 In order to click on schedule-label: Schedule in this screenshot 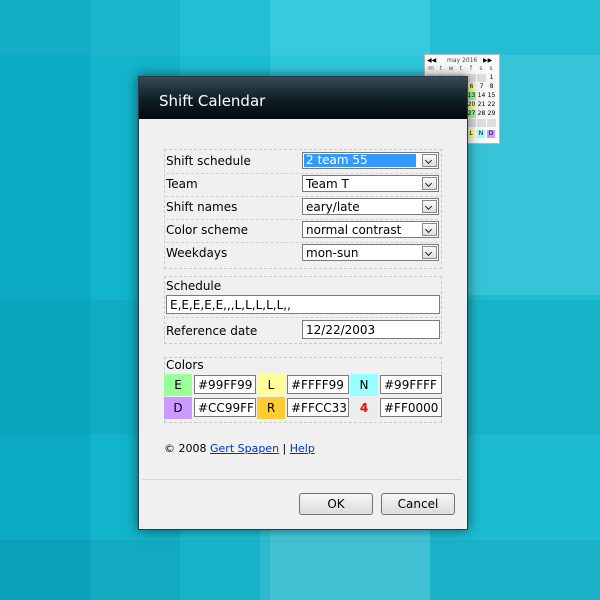, I will do `click(194, 286)`.